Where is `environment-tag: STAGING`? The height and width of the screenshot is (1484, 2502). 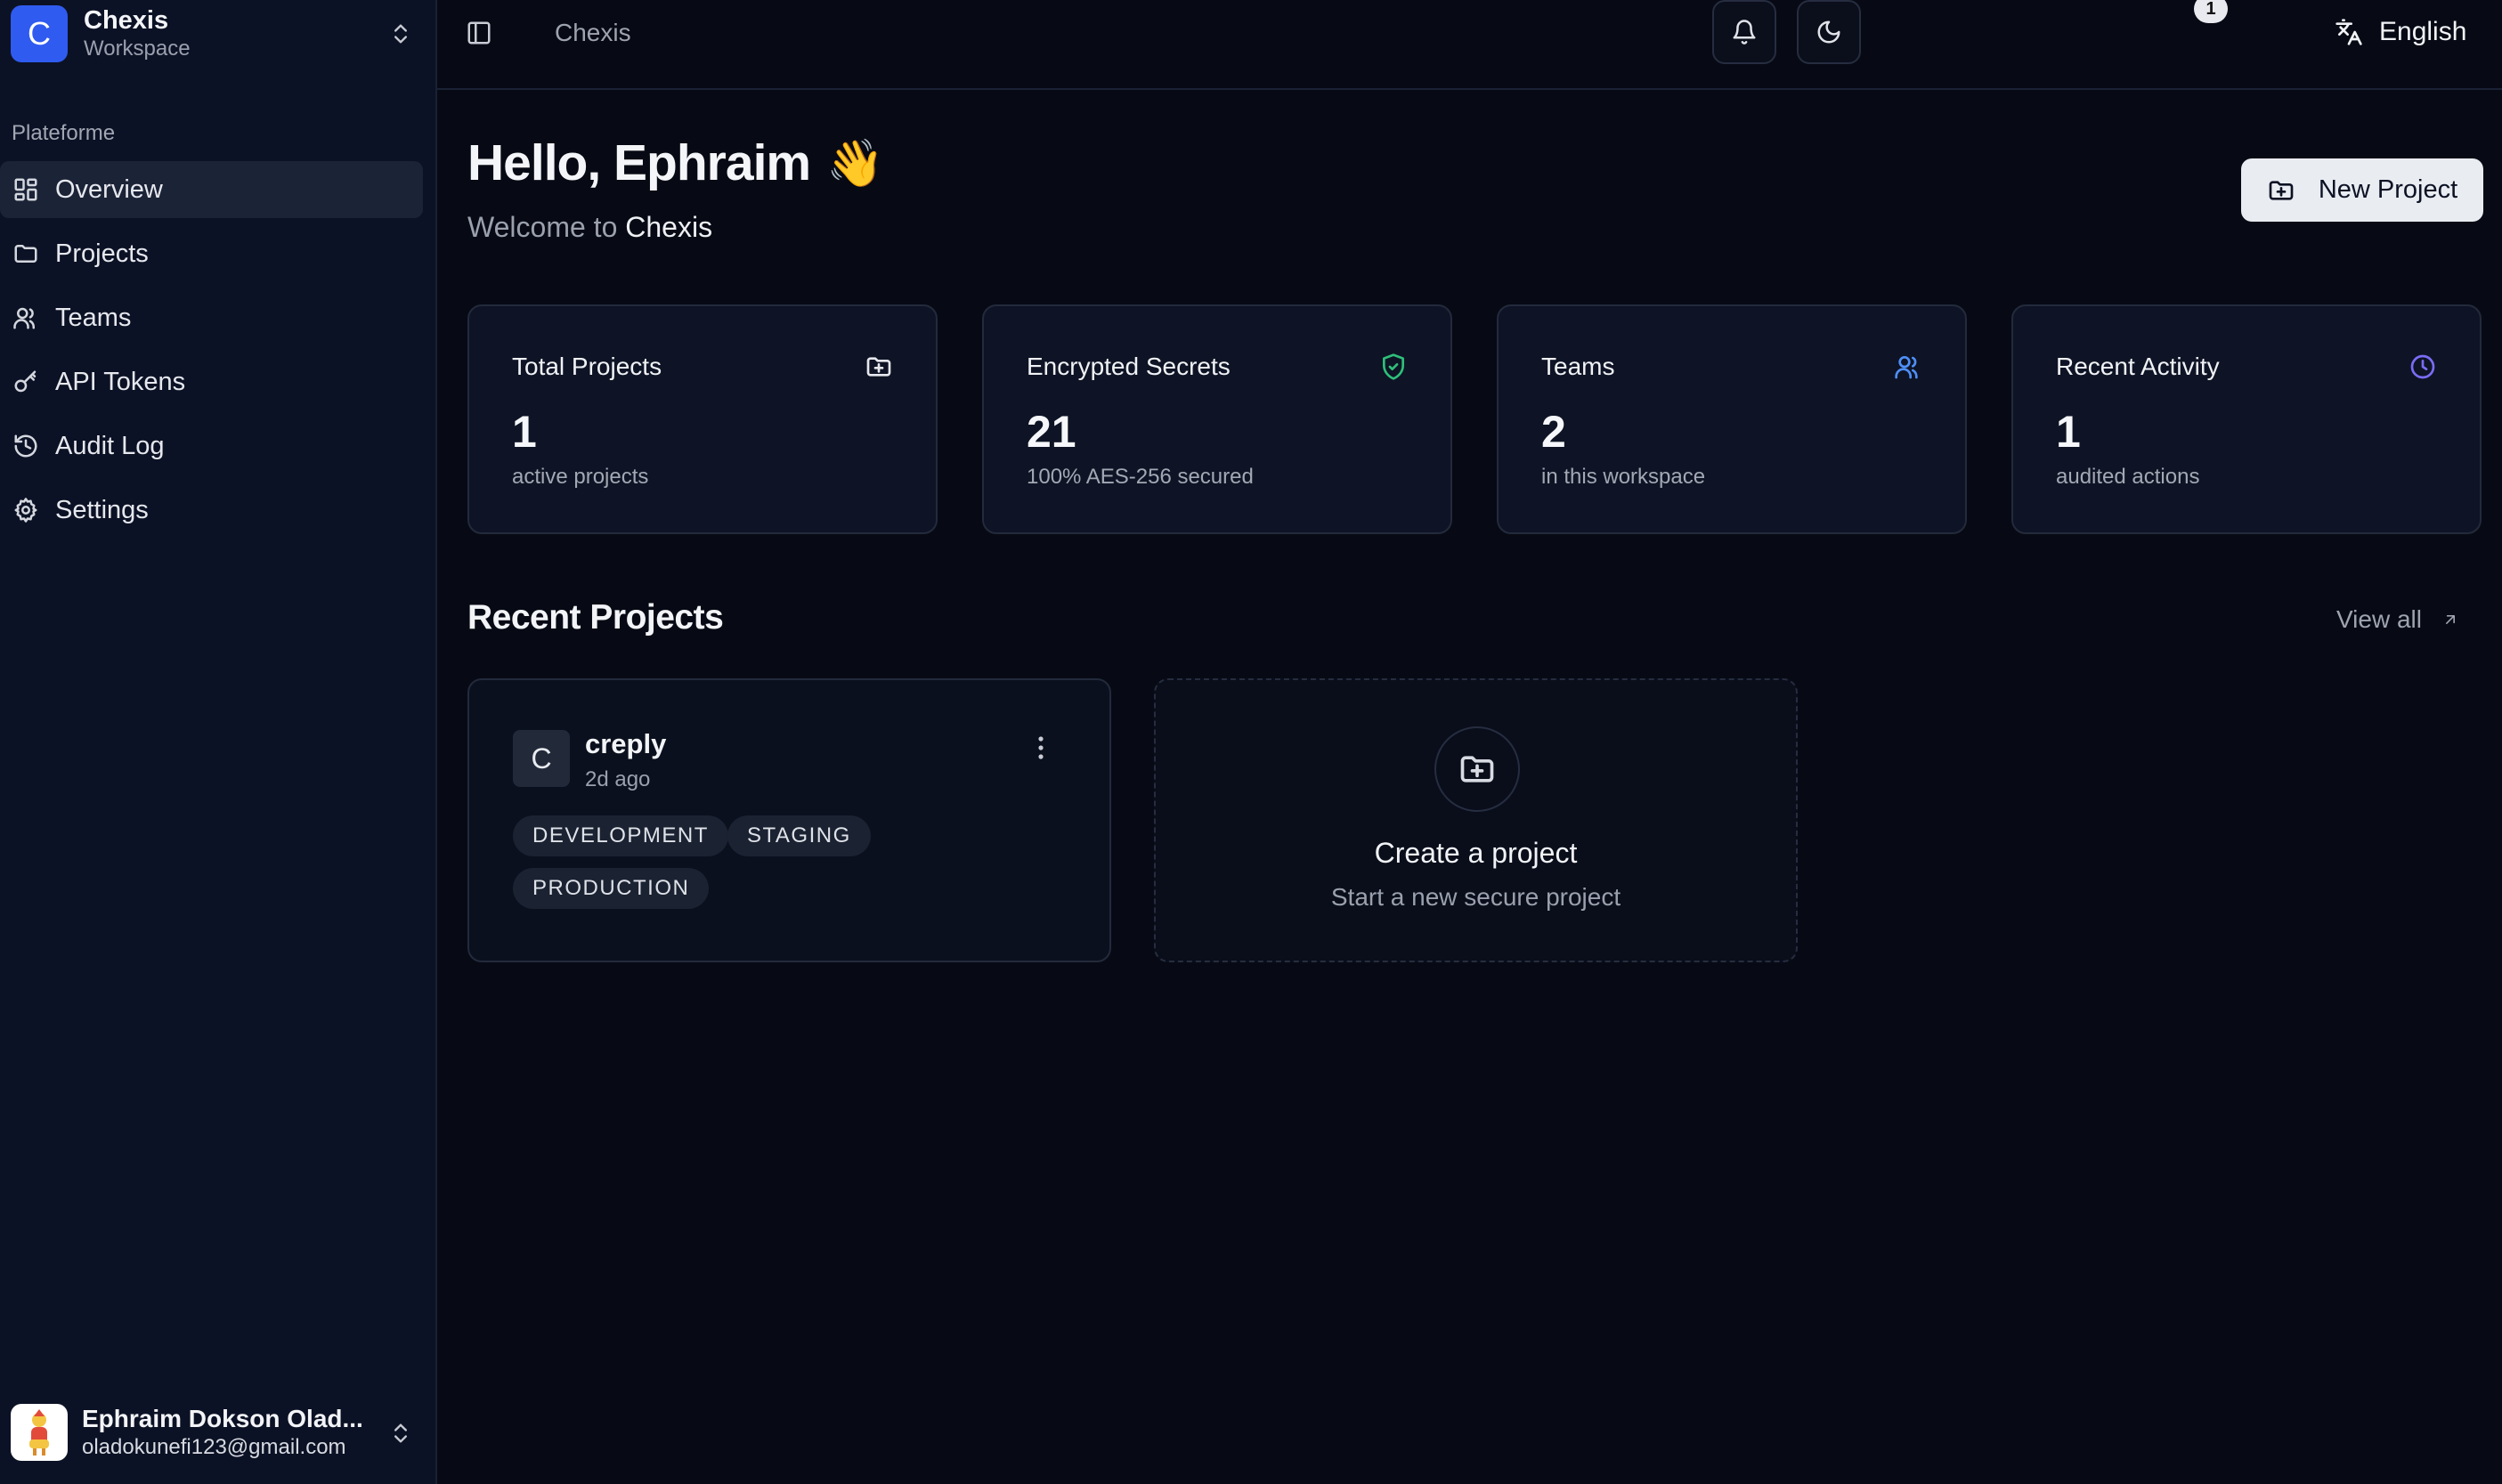
environment-tag: STAGING is located at coordinates (799, 835).